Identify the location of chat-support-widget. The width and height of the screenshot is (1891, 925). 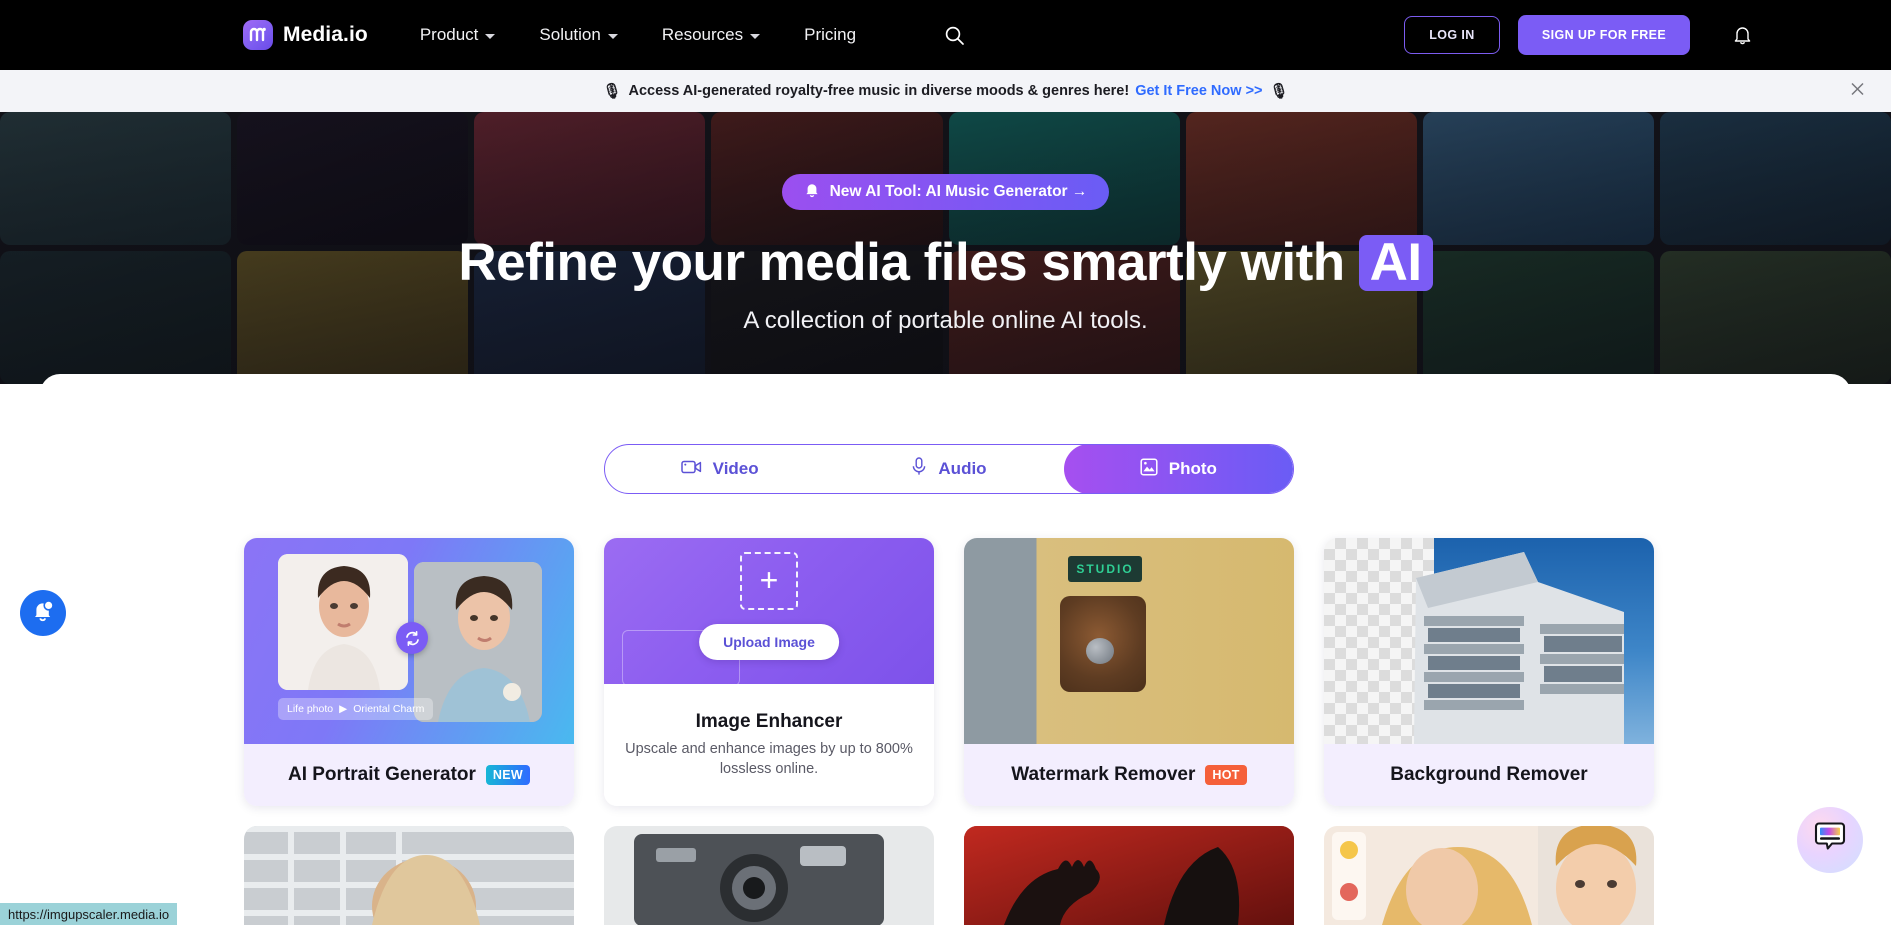
(1830, 840).